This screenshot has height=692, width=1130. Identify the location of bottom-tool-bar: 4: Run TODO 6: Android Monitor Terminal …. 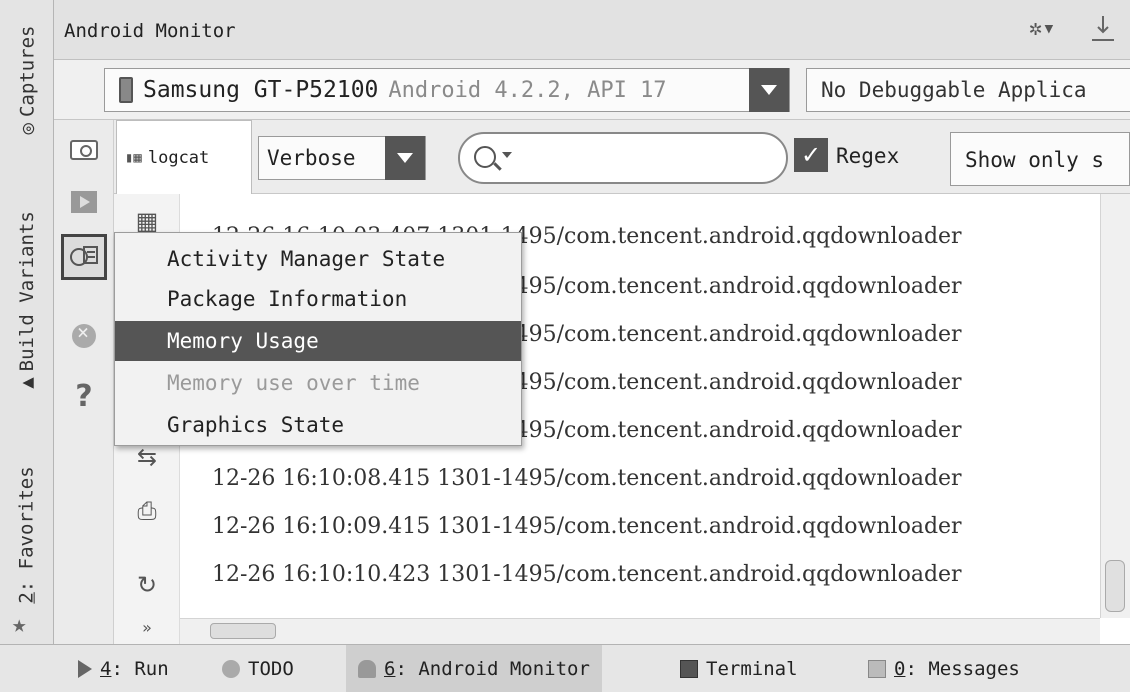
(565, 668).